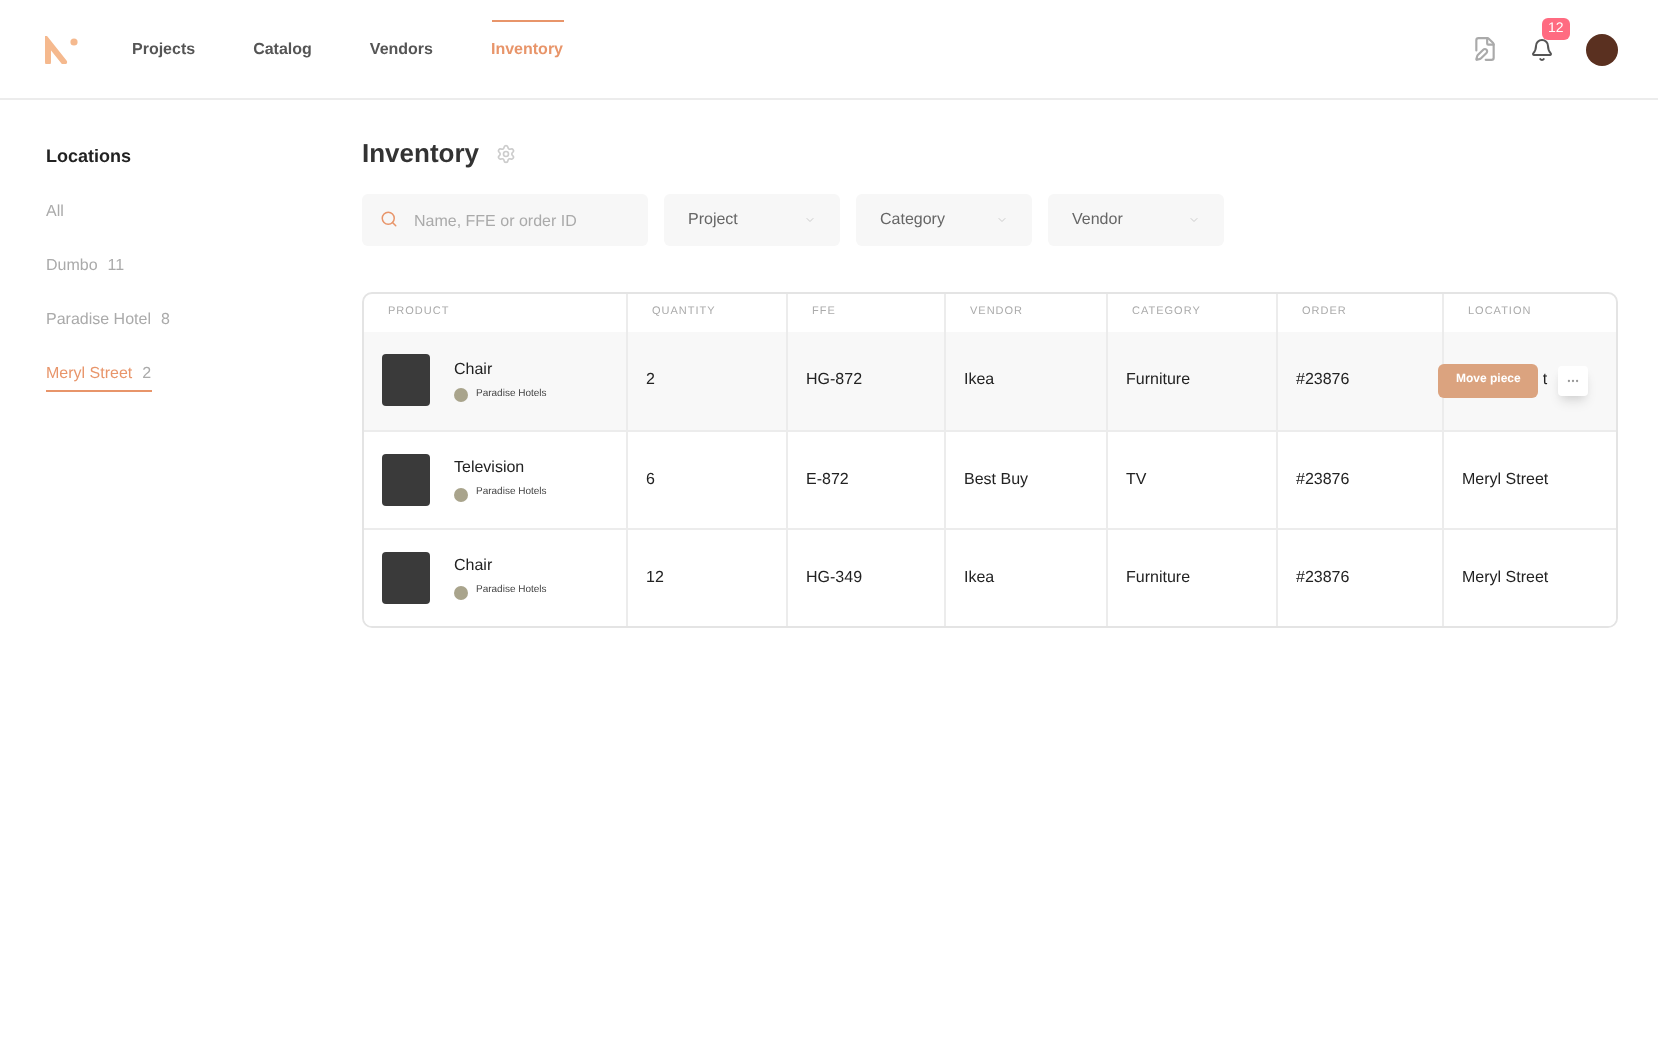  I want to click on table-cell: HG-349, so click(834, 577).